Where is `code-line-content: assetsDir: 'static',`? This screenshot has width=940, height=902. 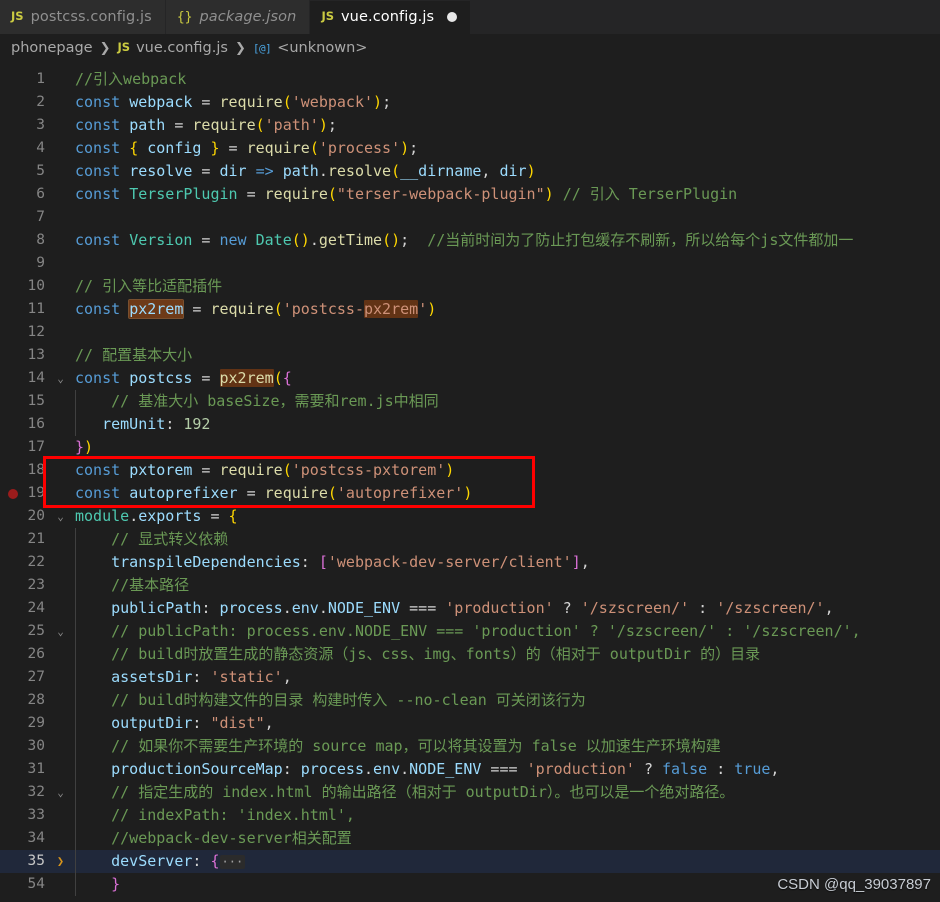
code-line-content: assetsDir: 'static', is located at coordinates (504, 677).